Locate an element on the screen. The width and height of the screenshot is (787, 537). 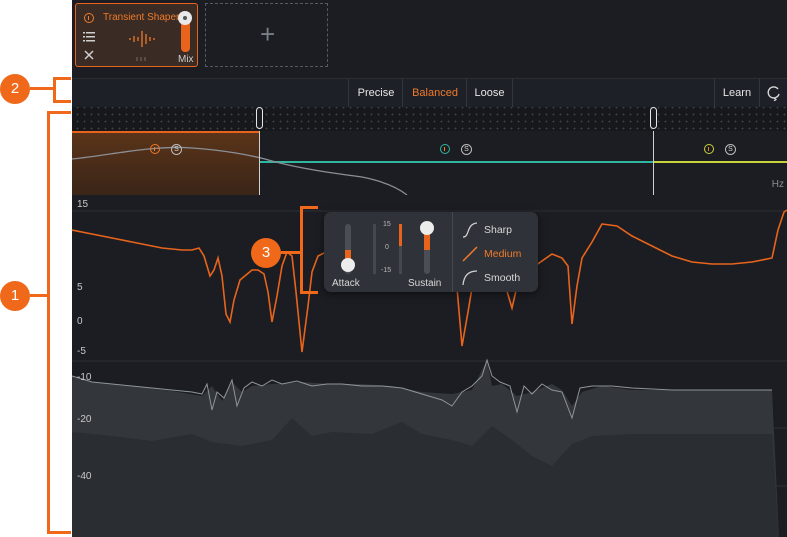
close-icon is located at coordinates (89, 55).